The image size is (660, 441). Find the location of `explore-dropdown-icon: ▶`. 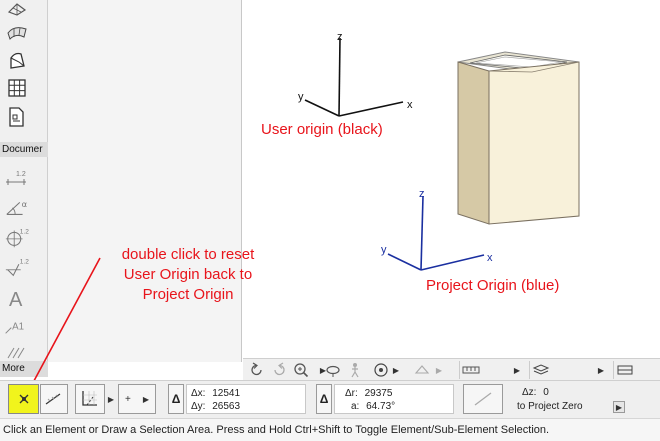

explore-dropdown-icon: ▶ is located at coordinates (396, 370).